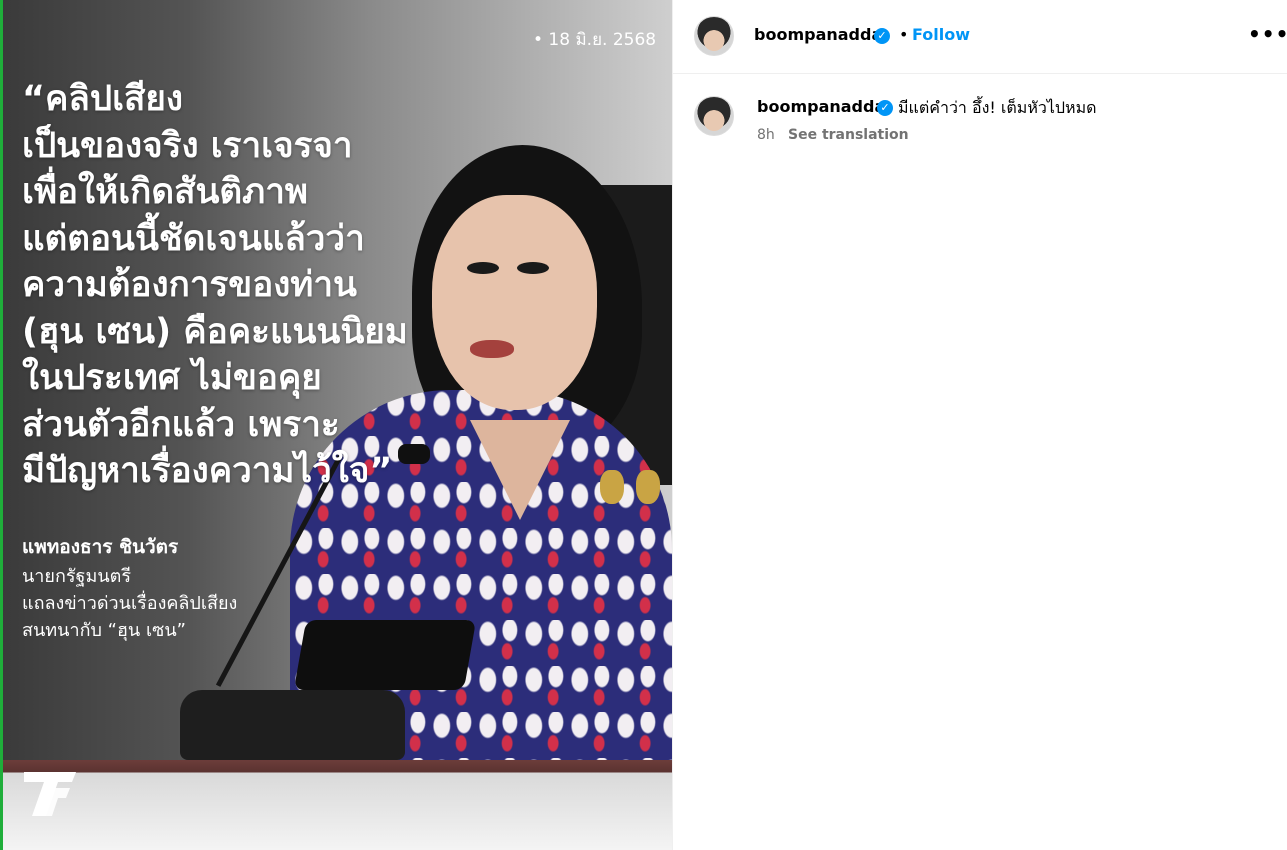 The width and height of the screenshot is (1287, 850). Describe the element at coordinates (848, 135) in the screenshot. I see `see-translation-link: See translation` at that location.